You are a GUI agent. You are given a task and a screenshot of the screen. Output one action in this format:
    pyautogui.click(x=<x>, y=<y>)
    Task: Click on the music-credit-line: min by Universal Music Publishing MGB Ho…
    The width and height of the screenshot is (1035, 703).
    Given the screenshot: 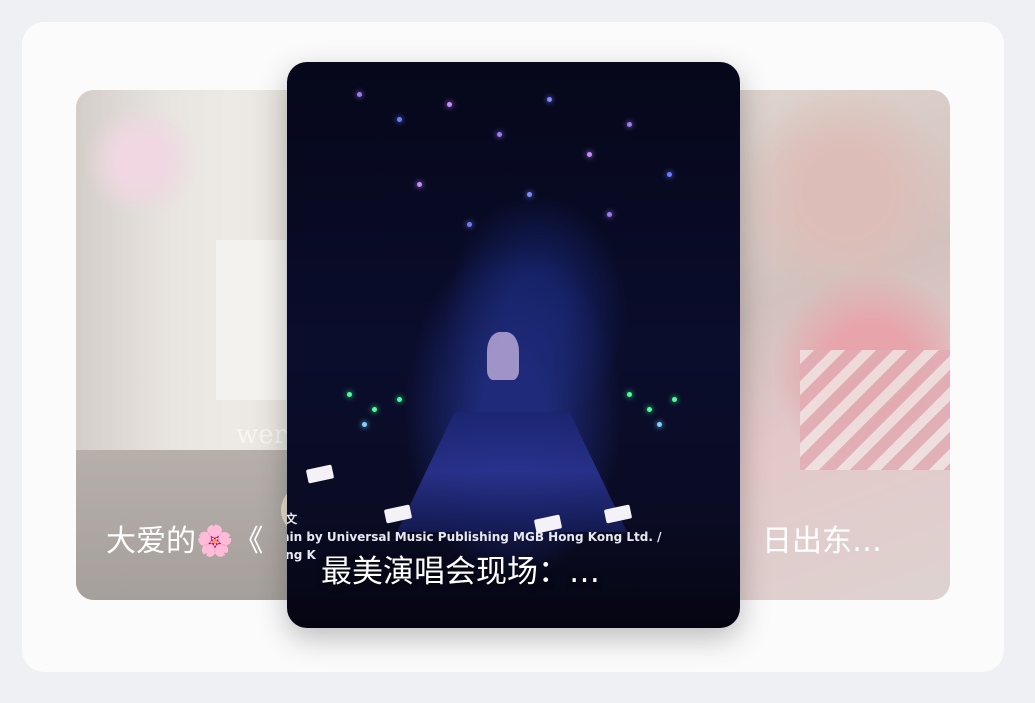 What is the action you would take?
    pyautogui.click(x=474, y=537)
    